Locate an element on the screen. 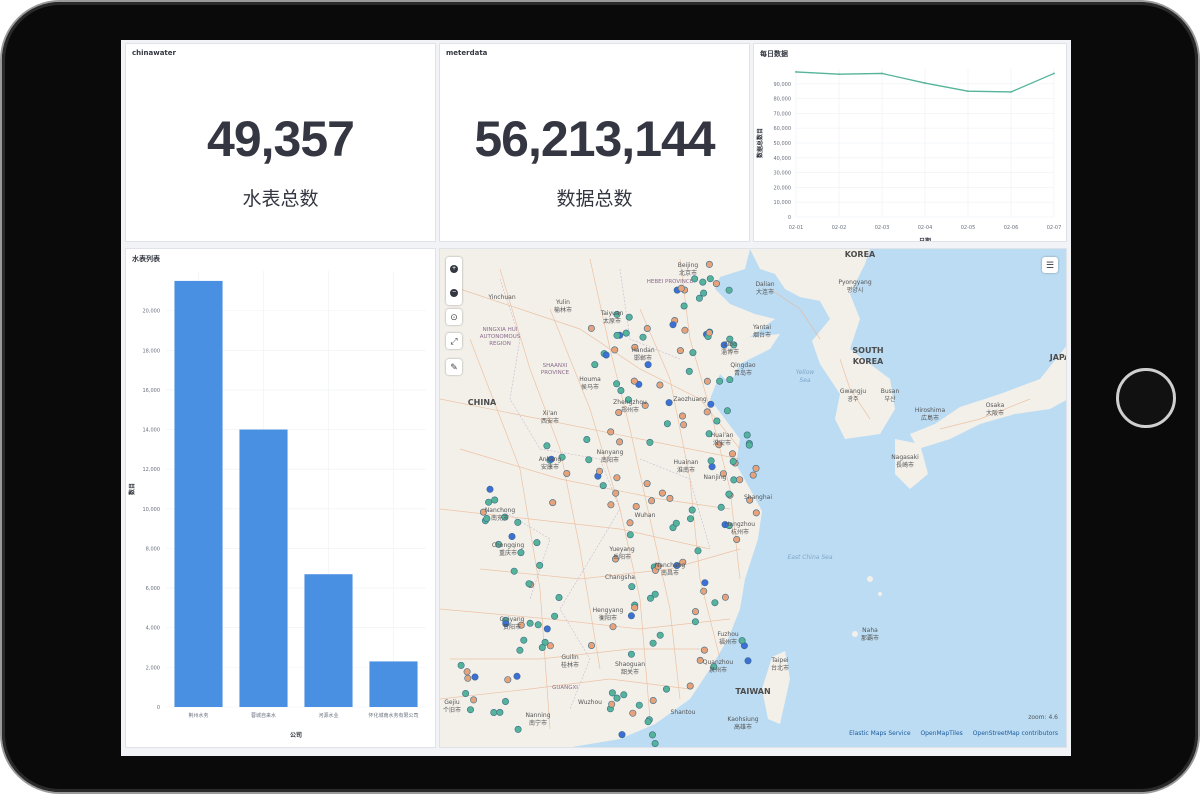  locate-button: ⊙ is located at coordinates (454, 317).